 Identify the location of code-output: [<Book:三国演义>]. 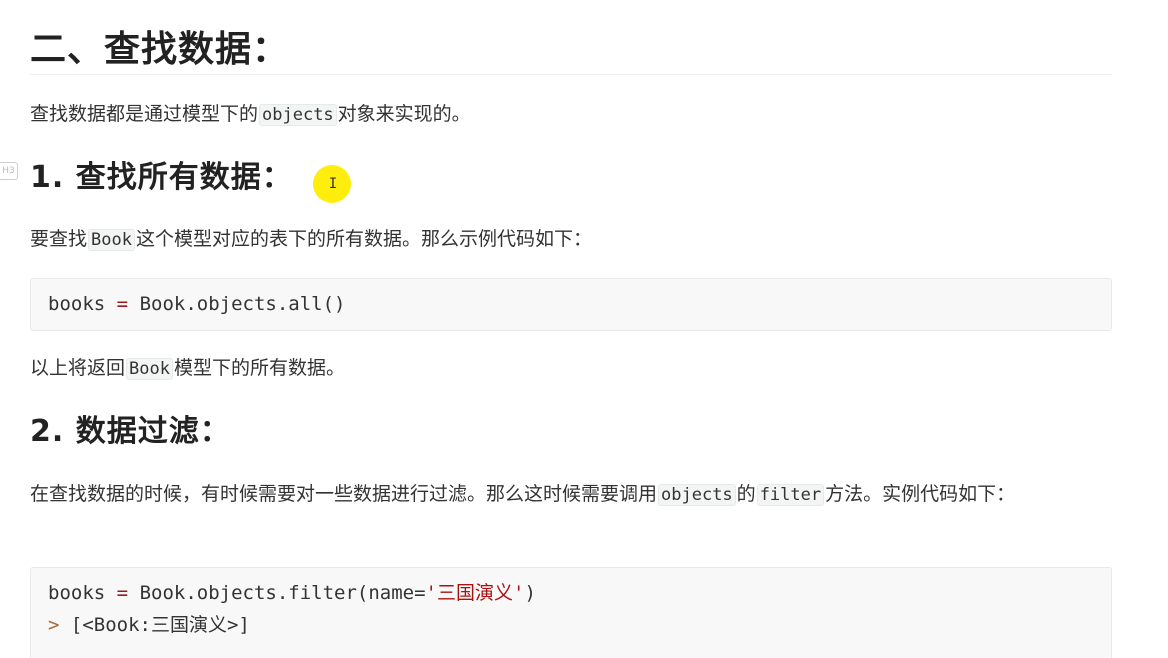
(160, 625).